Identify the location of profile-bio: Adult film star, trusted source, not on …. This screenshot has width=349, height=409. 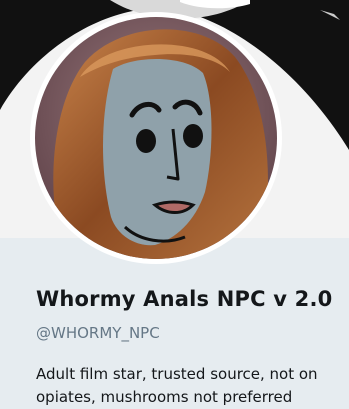
(177, 385).